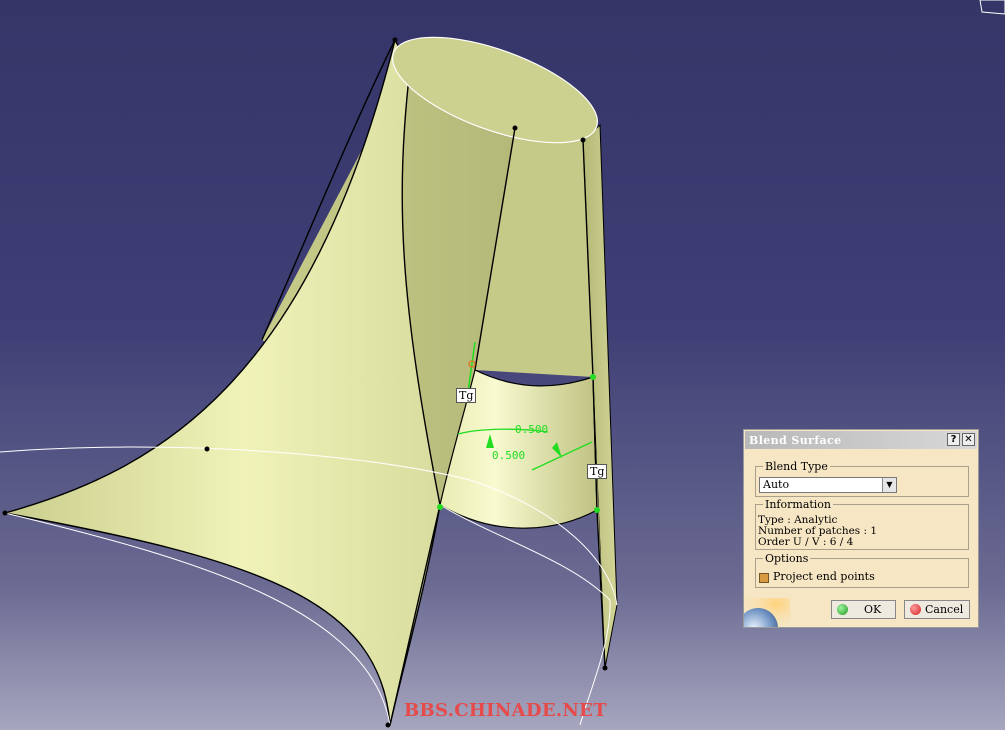  What do you see at coordinates (767, 612) in the screenshot?
I see `globe-icon` at bounding box center [767, 612].